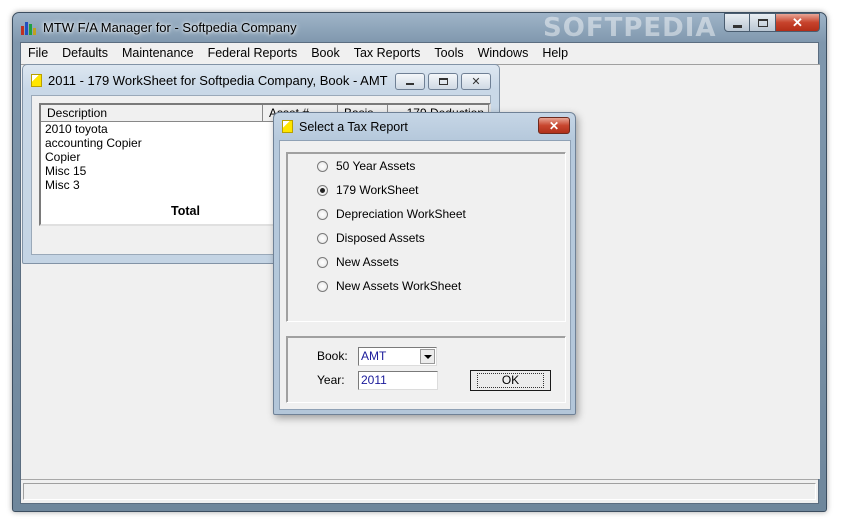 Image resolution: width=847 pixels, height=532 pixels. I want to click on option-new-assets-worksheet: New Assets WorkSheet, so click(389, 286).